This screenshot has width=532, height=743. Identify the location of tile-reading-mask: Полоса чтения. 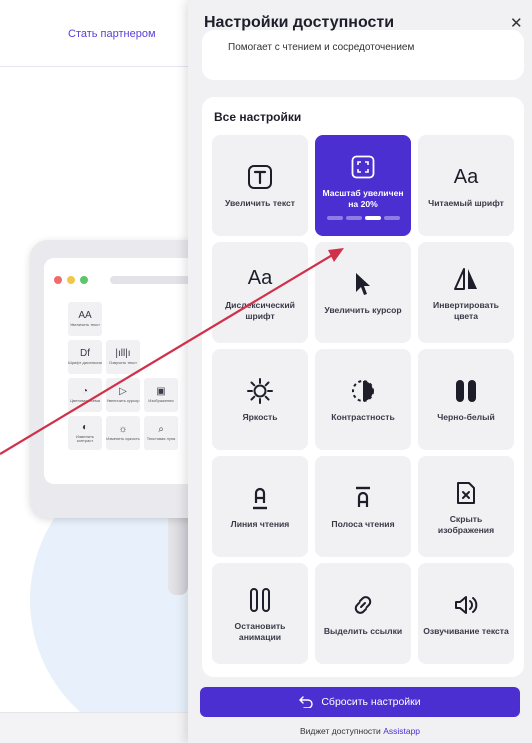
(363, 506).